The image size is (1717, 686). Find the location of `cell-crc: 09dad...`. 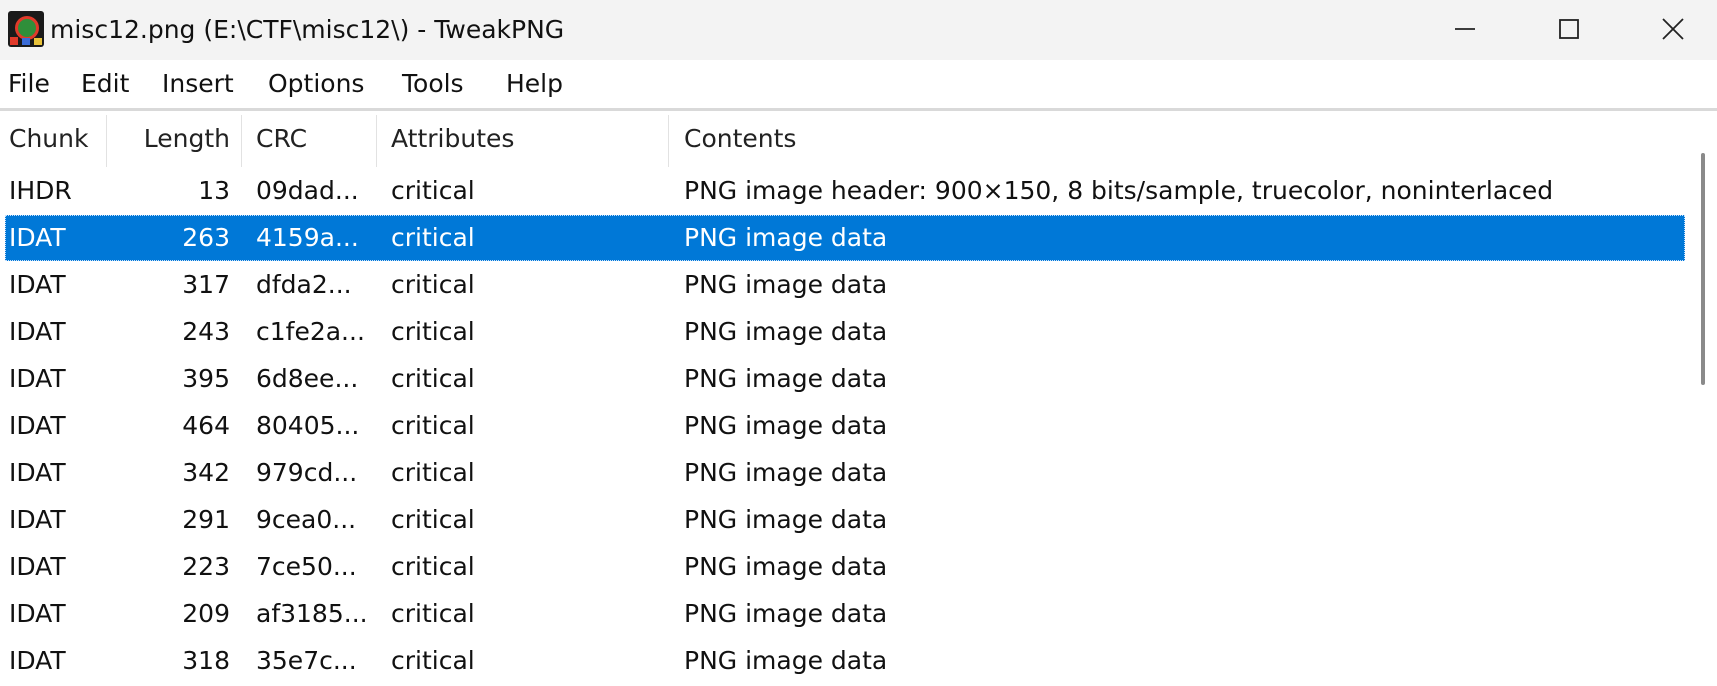

cell-crc: 09dad... is located at coordinates (307, 190).